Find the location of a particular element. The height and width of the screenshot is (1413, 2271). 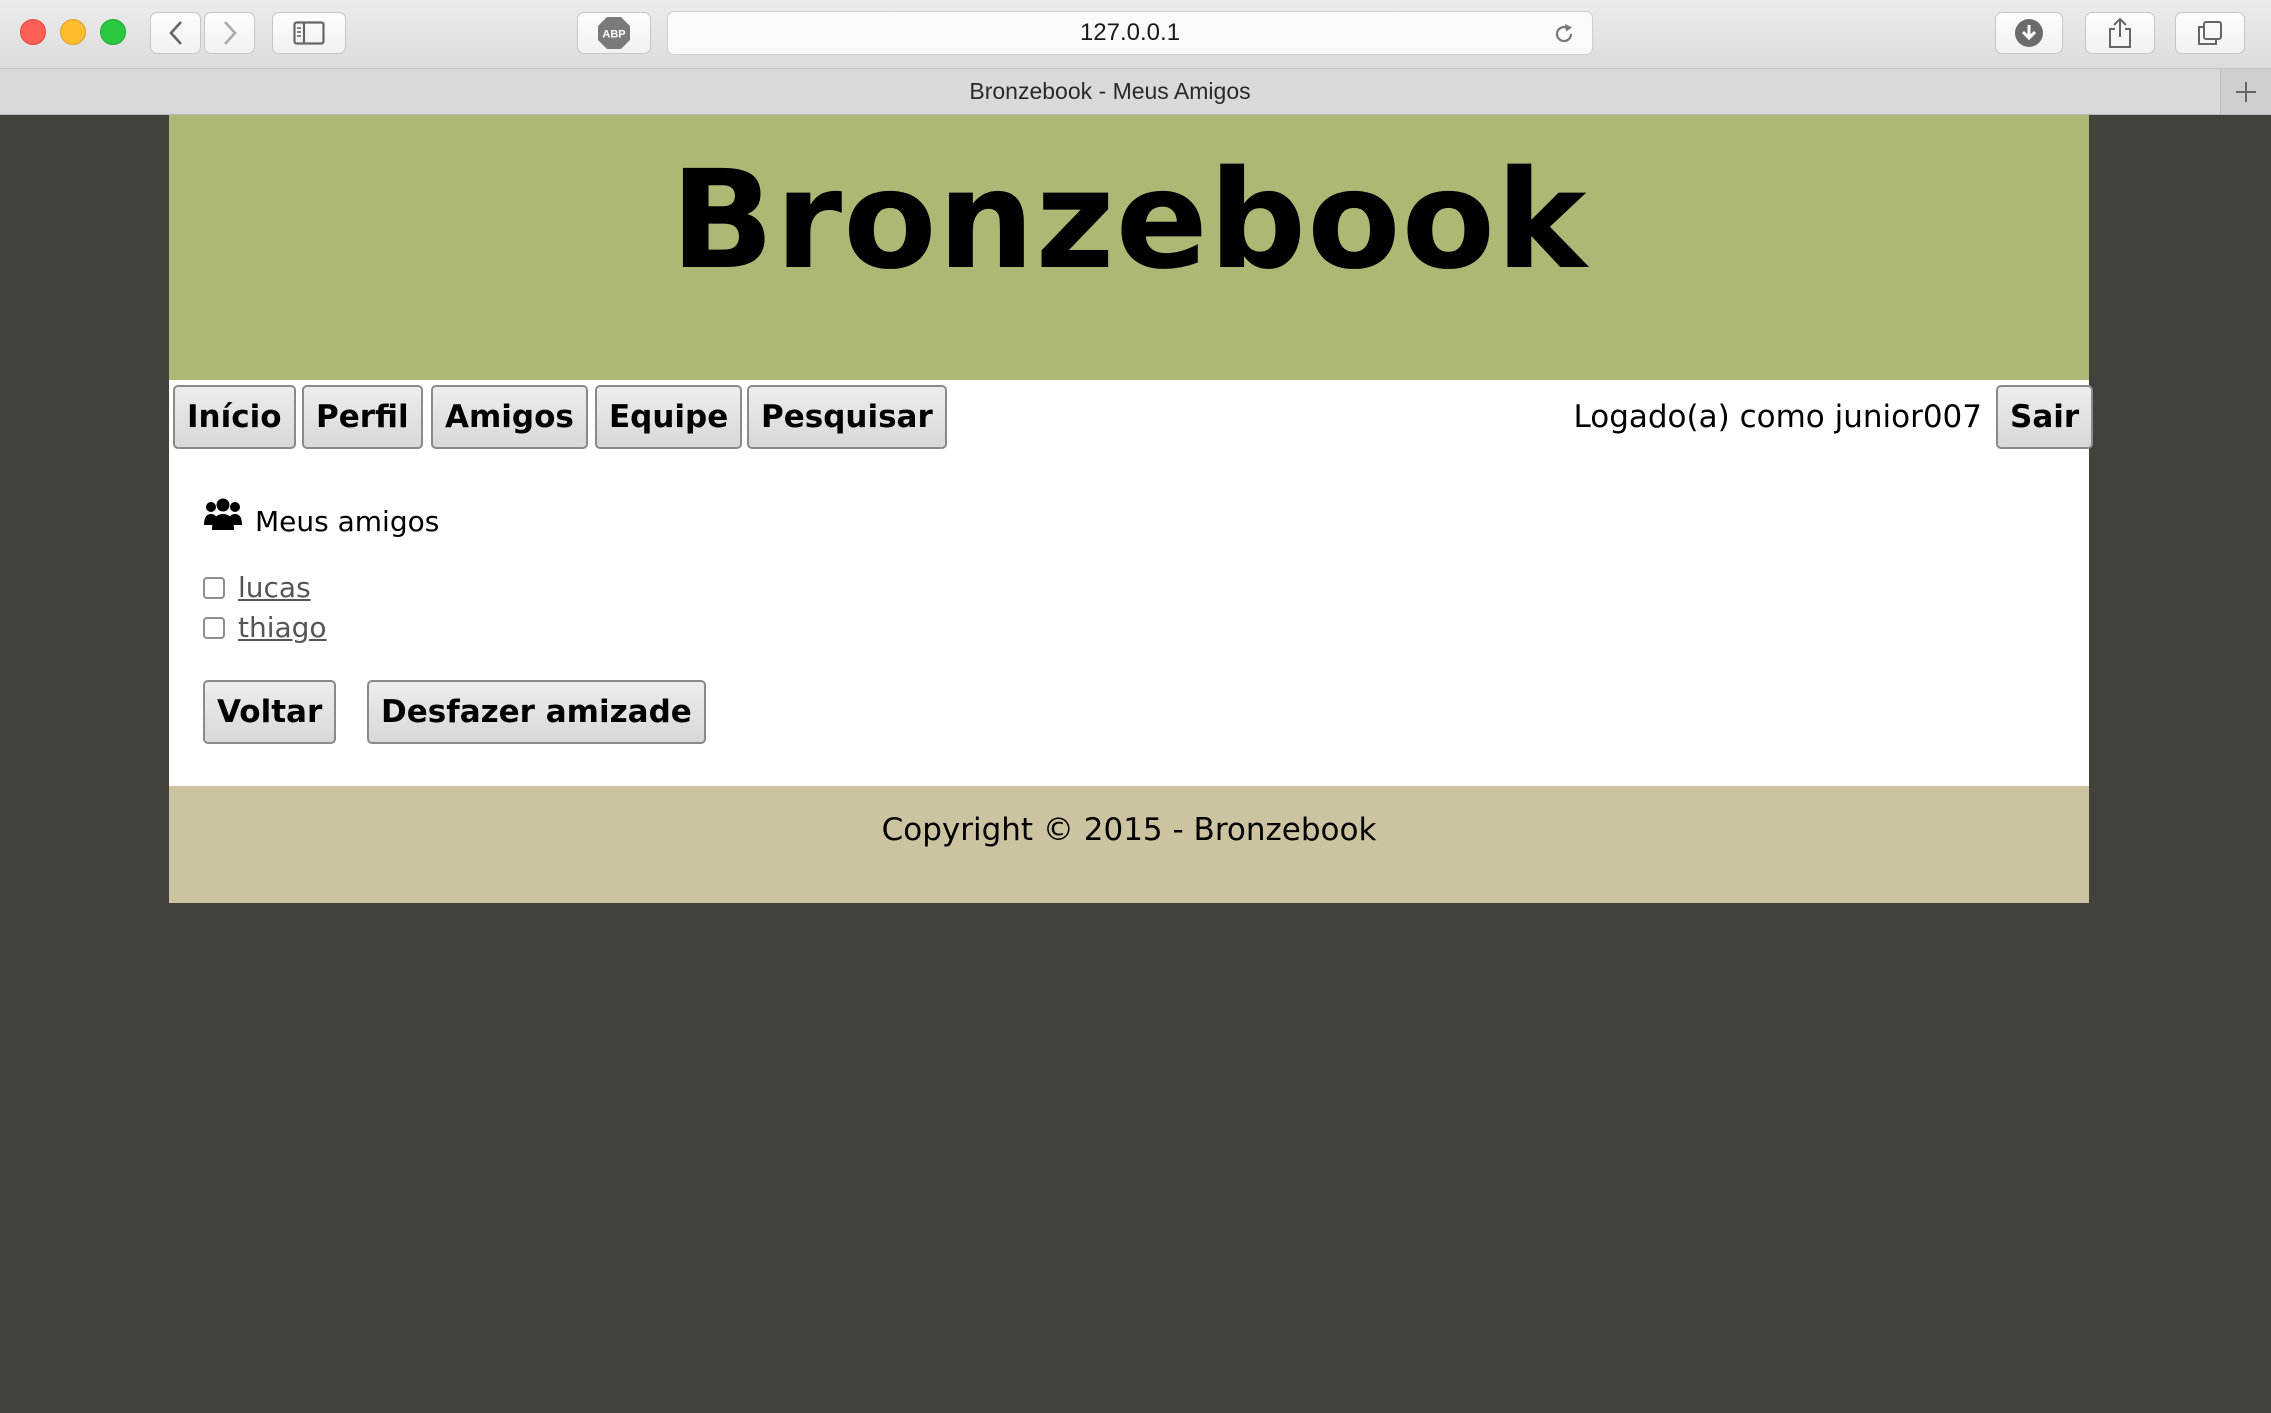

friend-row: lucas is located at coordinates (257, 587).